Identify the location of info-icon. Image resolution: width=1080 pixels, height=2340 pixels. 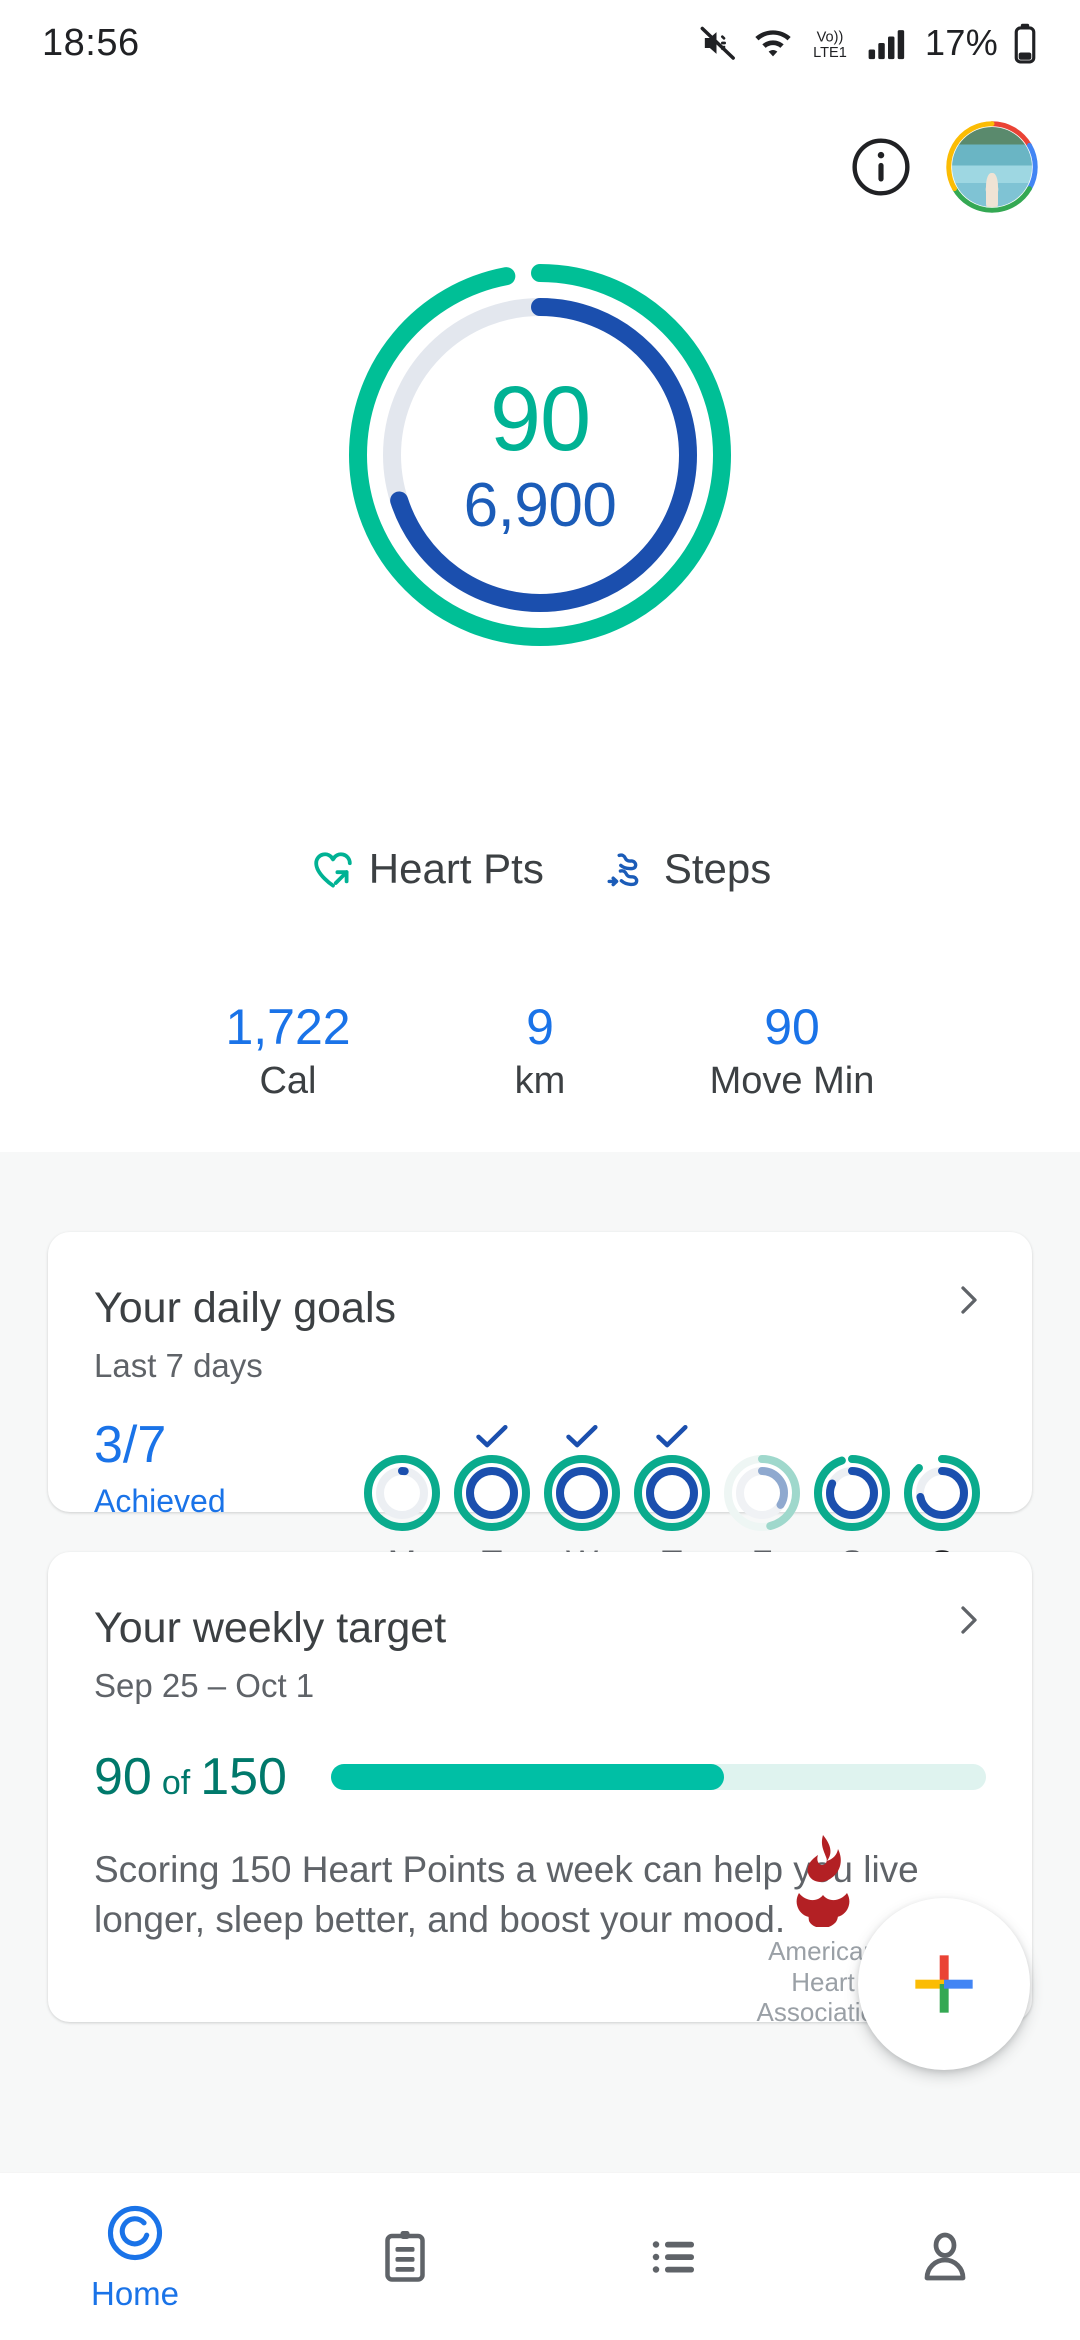
(881, 167).